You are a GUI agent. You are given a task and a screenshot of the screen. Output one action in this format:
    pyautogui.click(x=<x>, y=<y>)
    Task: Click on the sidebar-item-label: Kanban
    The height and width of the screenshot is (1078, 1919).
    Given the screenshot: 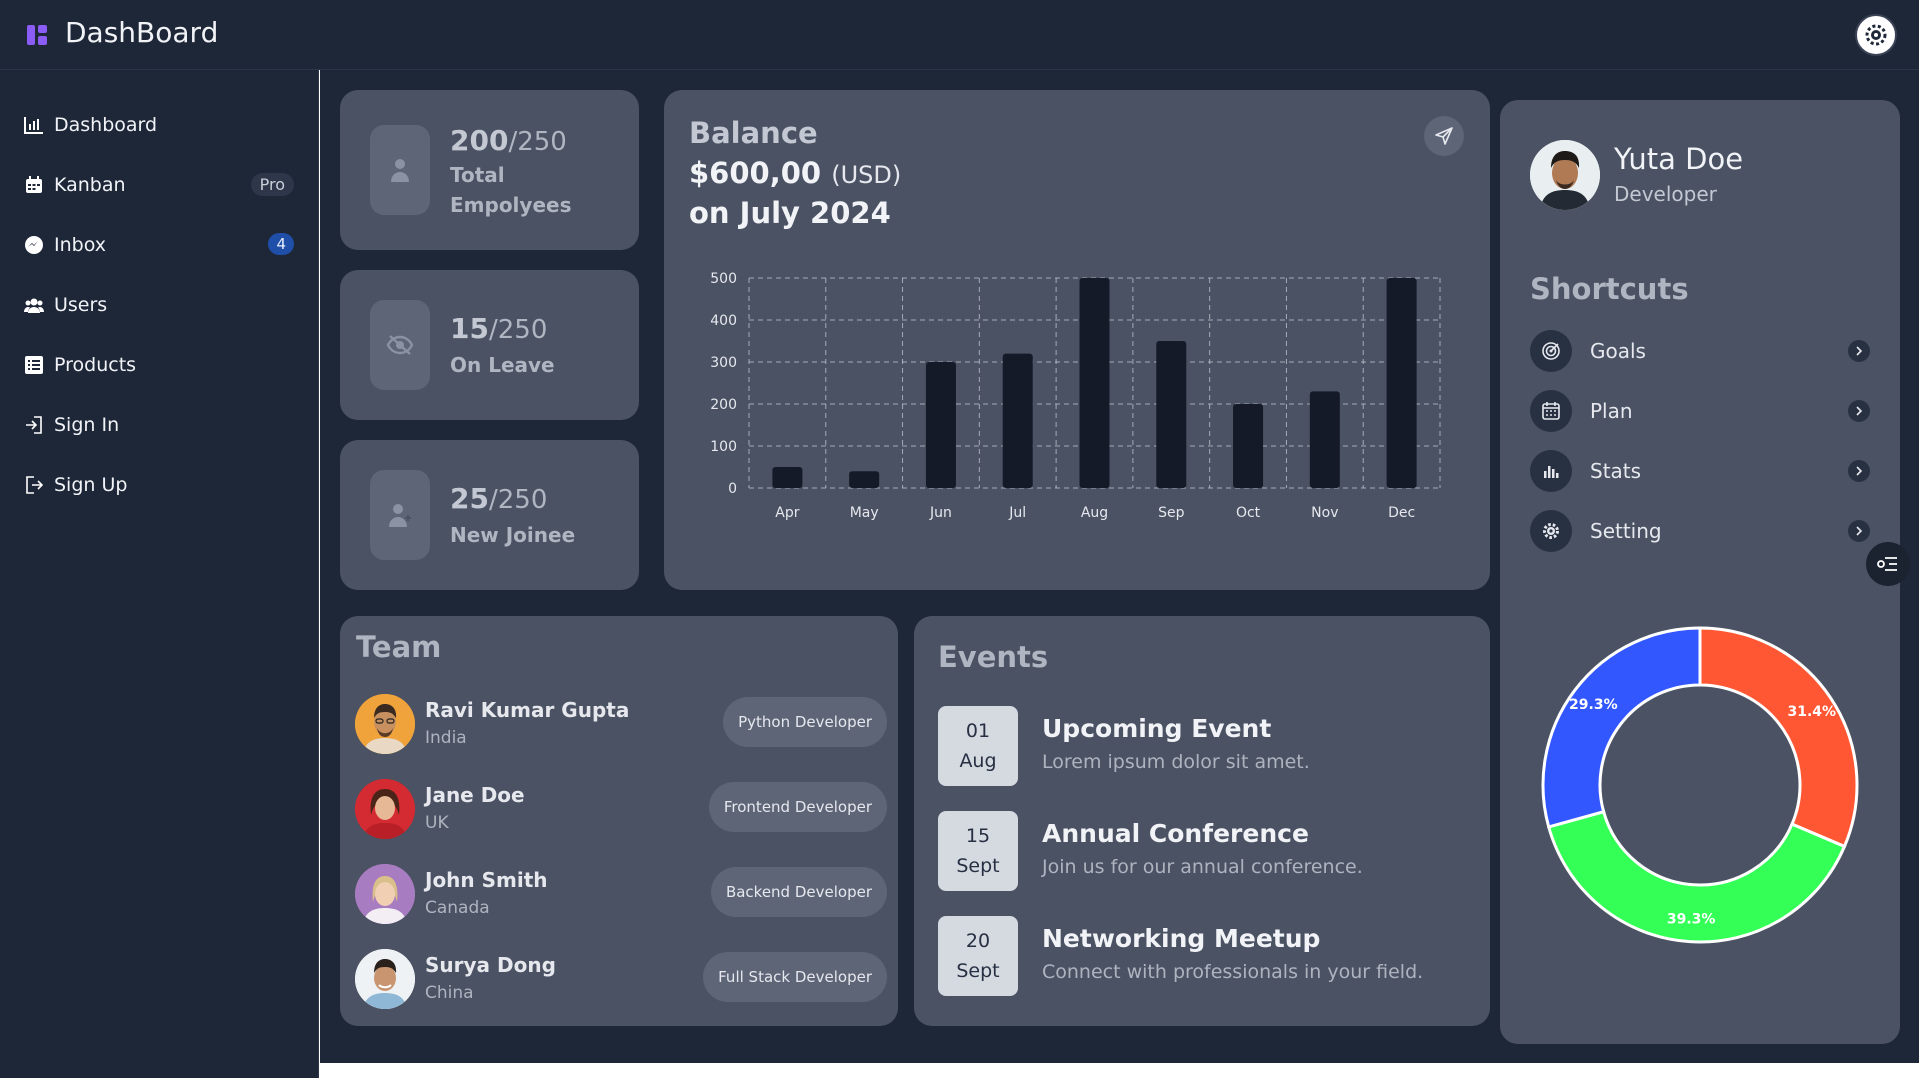 What is the action you would take?
    pyautogui.click(x=90, y=185)
    